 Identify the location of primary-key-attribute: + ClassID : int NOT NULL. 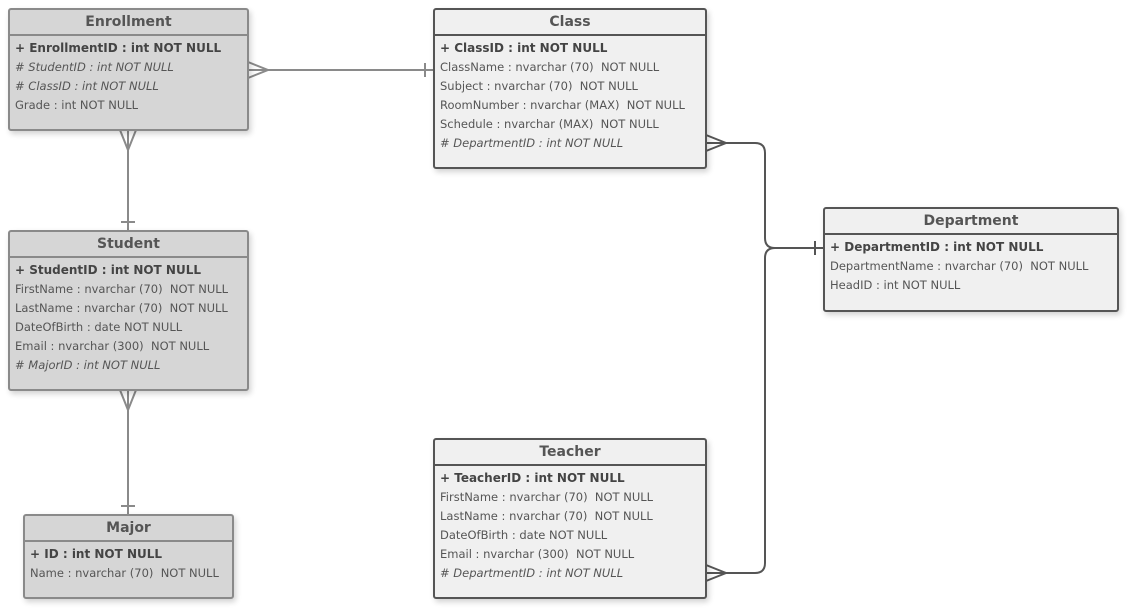
(570, 48).